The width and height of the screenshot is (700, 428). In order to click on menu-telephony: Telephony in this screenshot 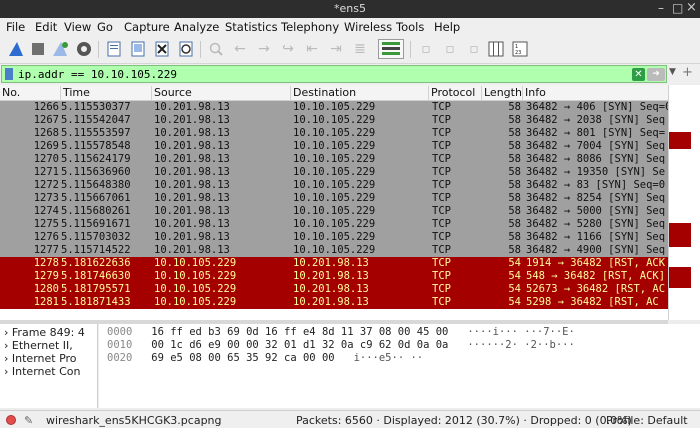, I will do `click(310, 27)`.